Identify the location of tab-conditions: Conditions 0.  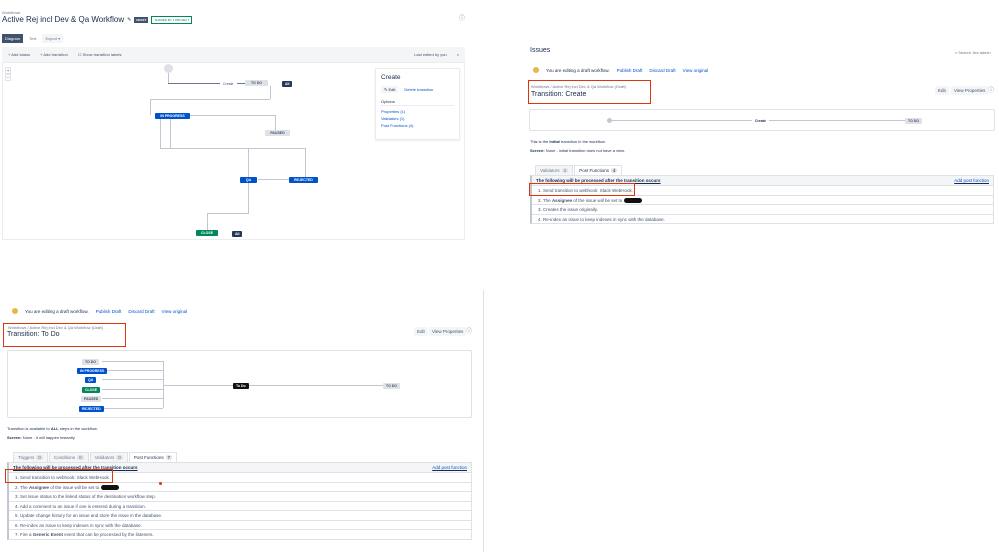
(68, 457).